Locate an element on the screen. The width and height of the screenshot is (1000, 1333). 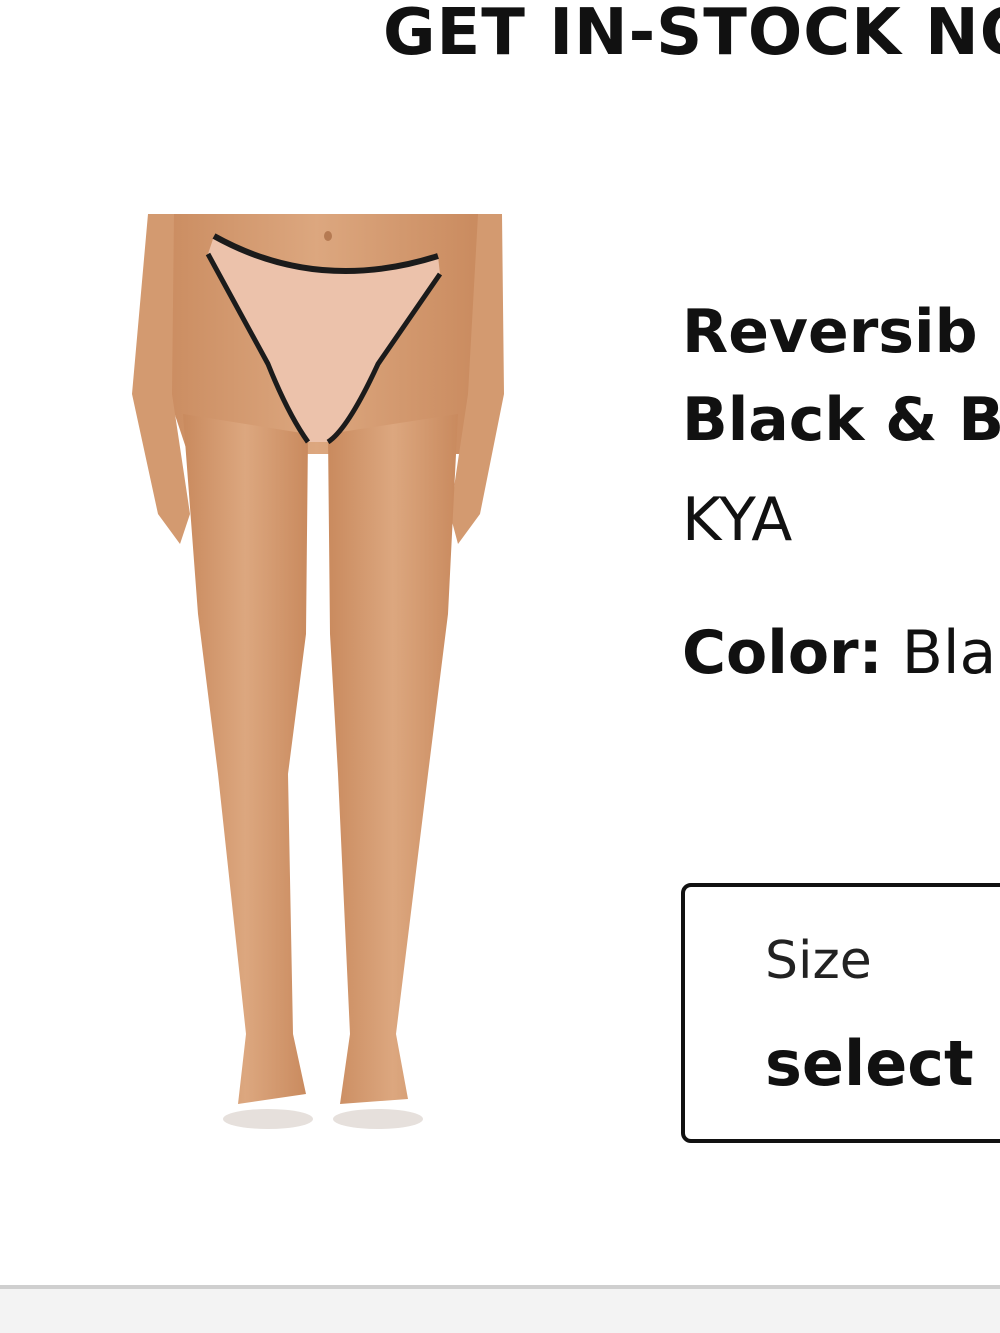
modal-title: GET IN-STOCK NO is located at coordinates (691, 35).